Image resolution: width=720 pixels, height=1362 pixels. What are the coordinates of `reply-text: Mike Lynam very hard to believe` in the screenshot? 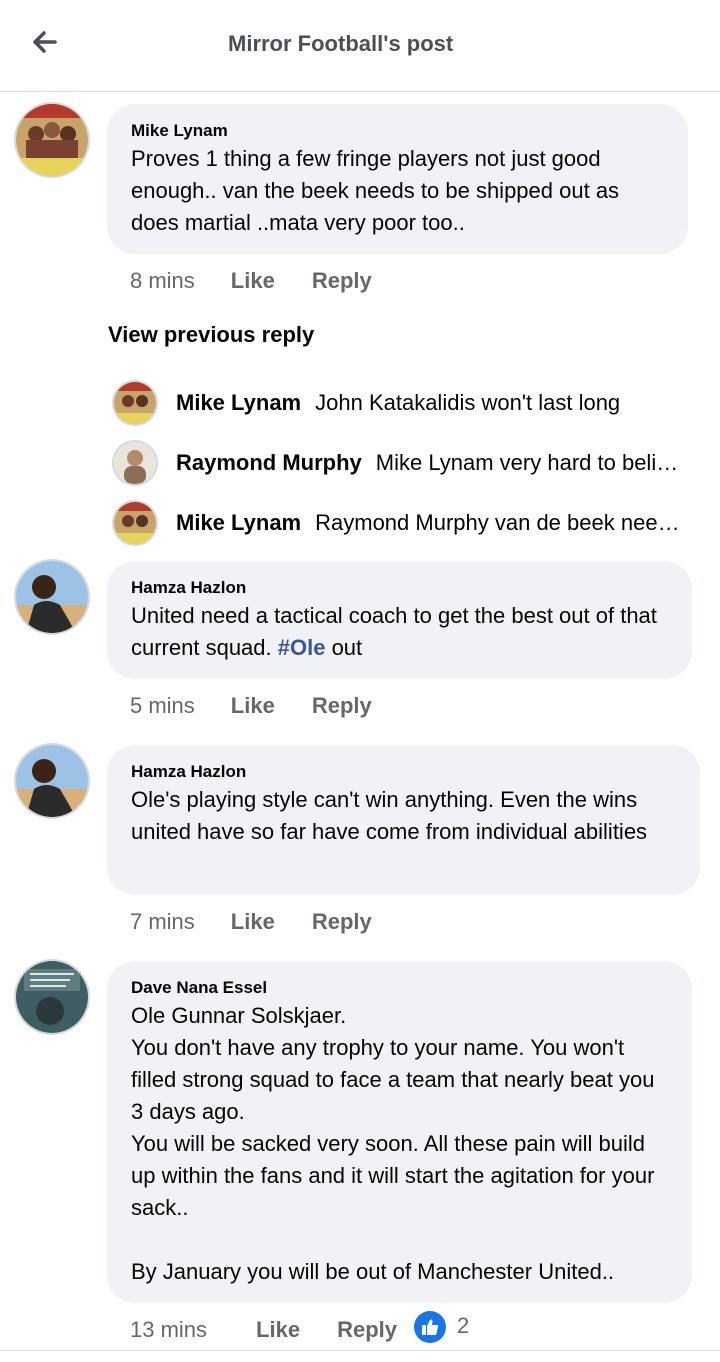 It's located at (529, 462).